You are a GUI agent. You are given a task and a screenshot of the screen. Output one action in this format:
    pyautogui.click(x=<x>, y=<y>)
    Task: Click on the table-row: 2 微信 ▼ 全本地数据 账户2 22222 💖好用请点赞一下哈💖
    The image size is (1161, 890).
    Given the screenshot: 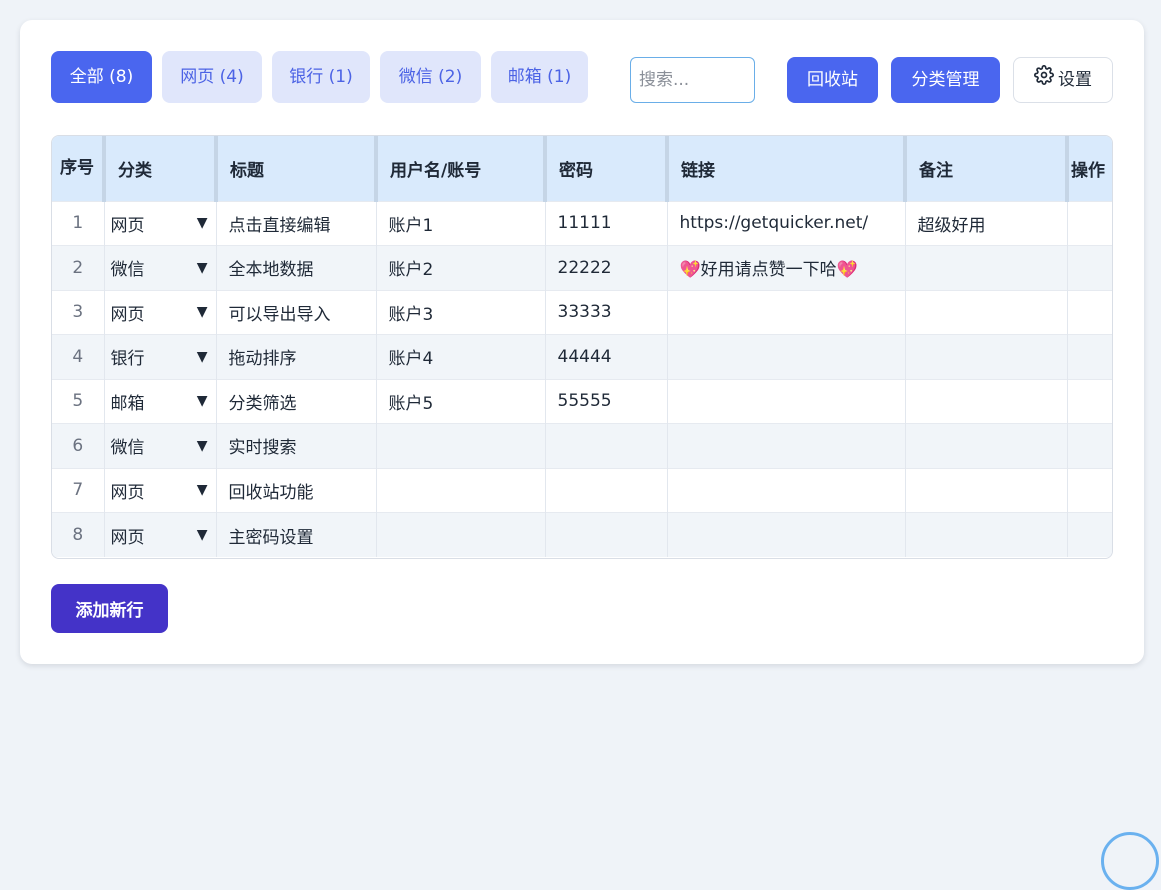 What is the action you would take?
    pyautogui.click(x=582, y=267)
    